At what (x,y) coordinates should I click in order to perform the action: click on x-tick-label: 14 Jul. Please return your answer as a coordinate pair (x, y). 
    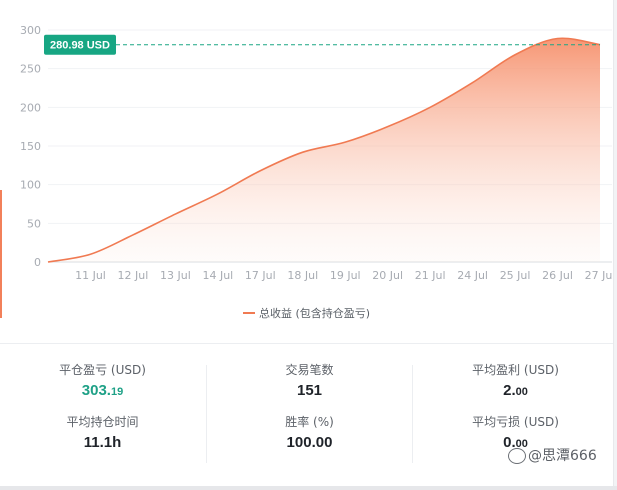
    Looking at the image, I should click on (217, 275).